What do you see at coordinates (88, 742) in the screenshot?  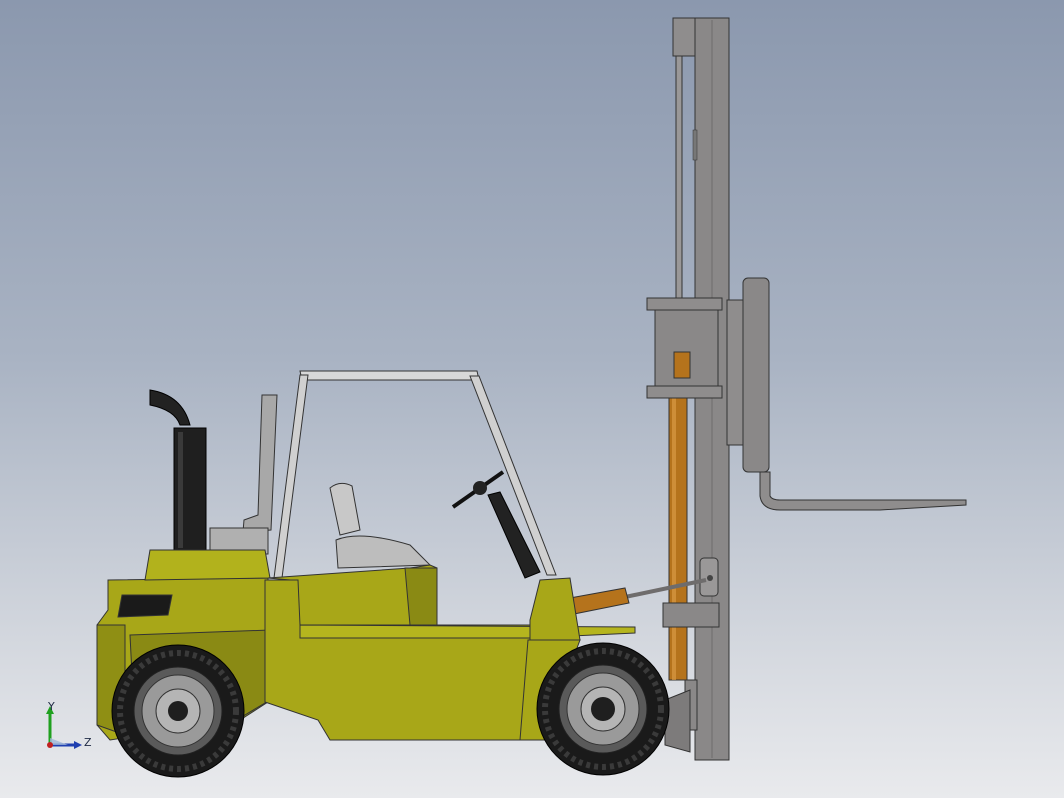 I see `z-axis-label: Z` at bounding box center [88, 742].